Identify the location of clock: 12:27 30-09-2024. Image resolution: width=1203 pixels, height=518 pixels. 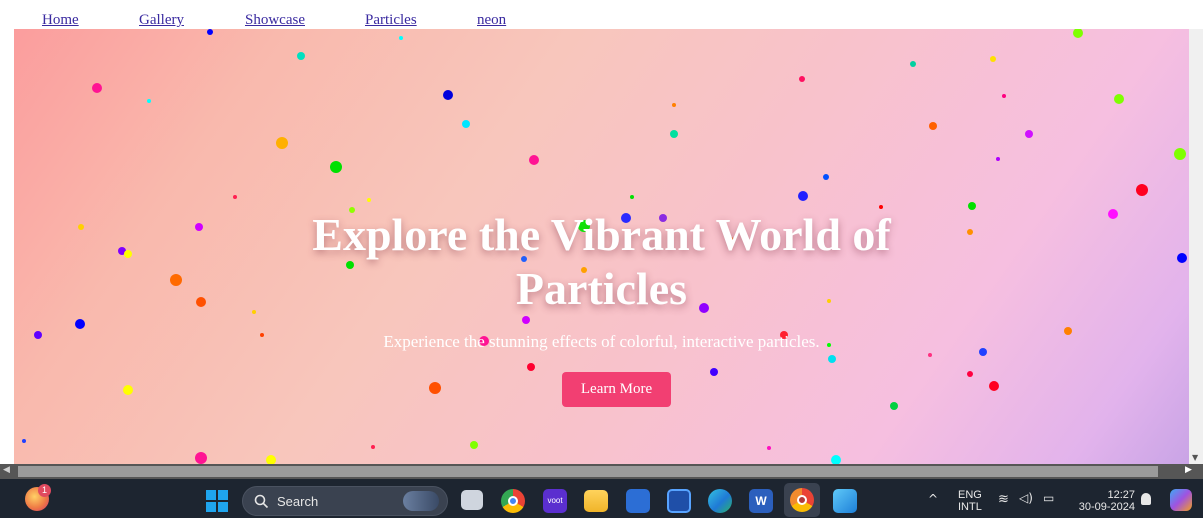
(1105, 501).